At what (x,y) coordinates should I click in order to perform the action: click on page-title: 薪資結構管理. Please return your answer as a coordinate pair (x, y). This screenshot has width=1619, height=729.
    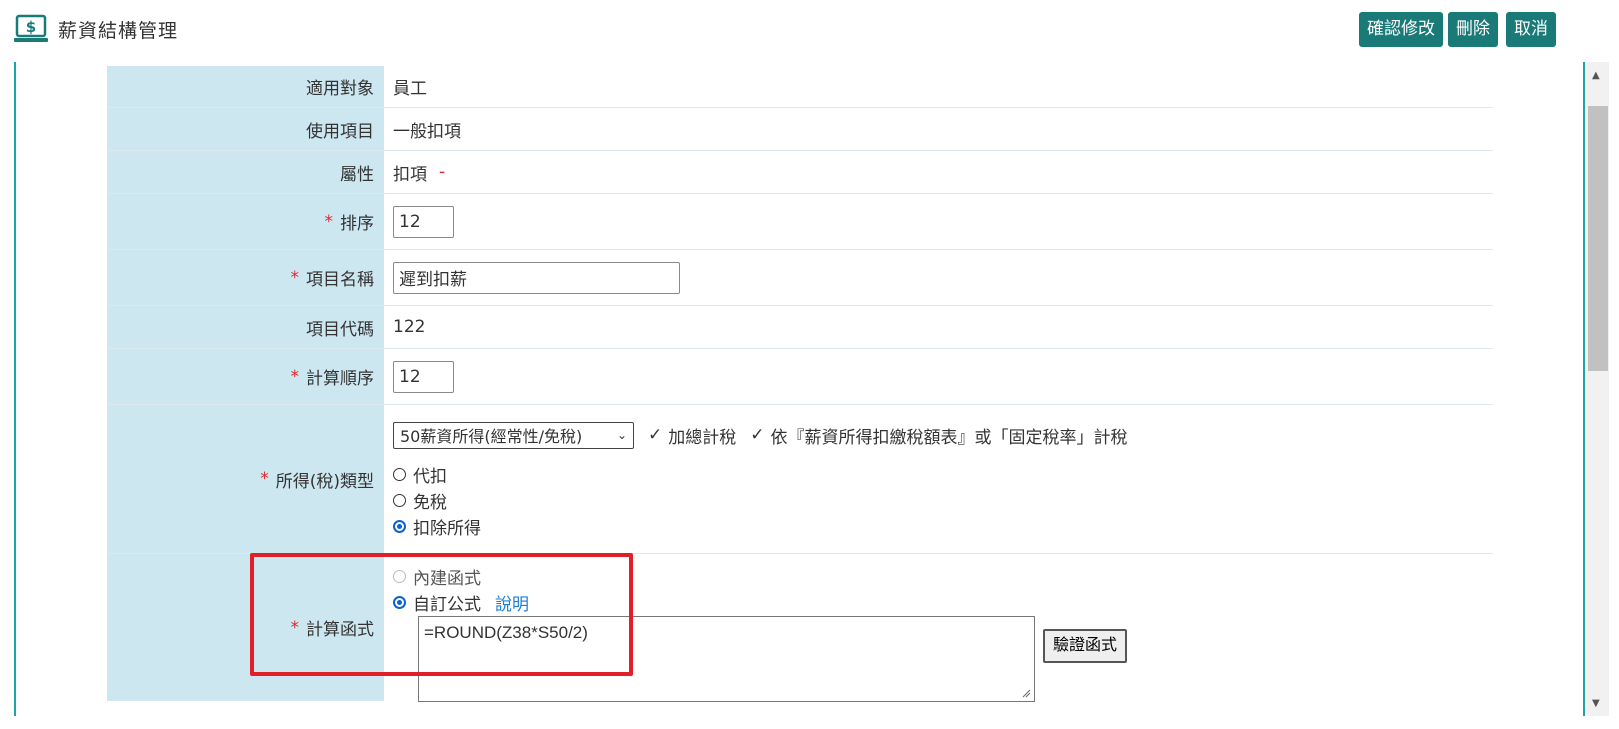
    Looking at the image, I should click on (118, 31).